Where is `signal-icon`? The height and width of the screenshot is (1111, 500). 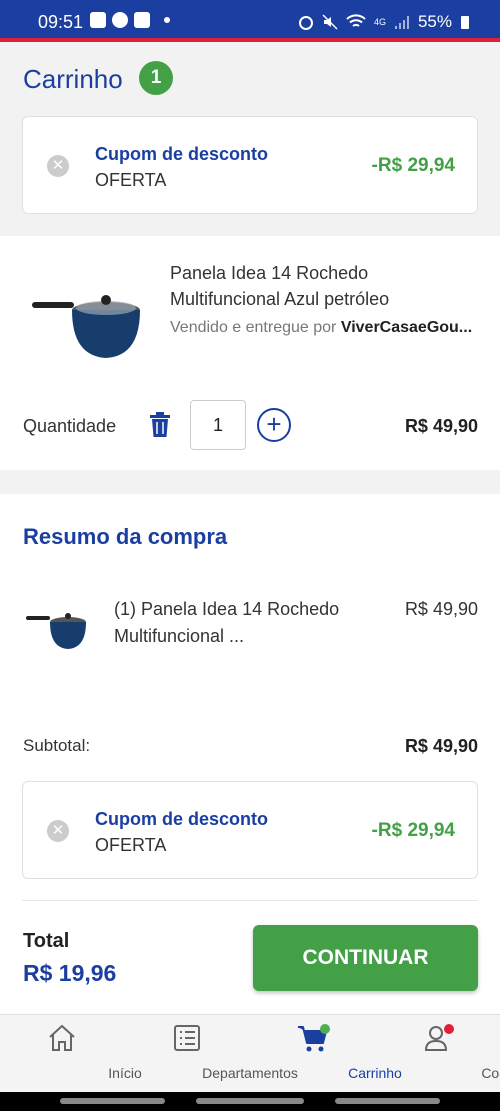
signal-icon is located at coordinates (401, 22).